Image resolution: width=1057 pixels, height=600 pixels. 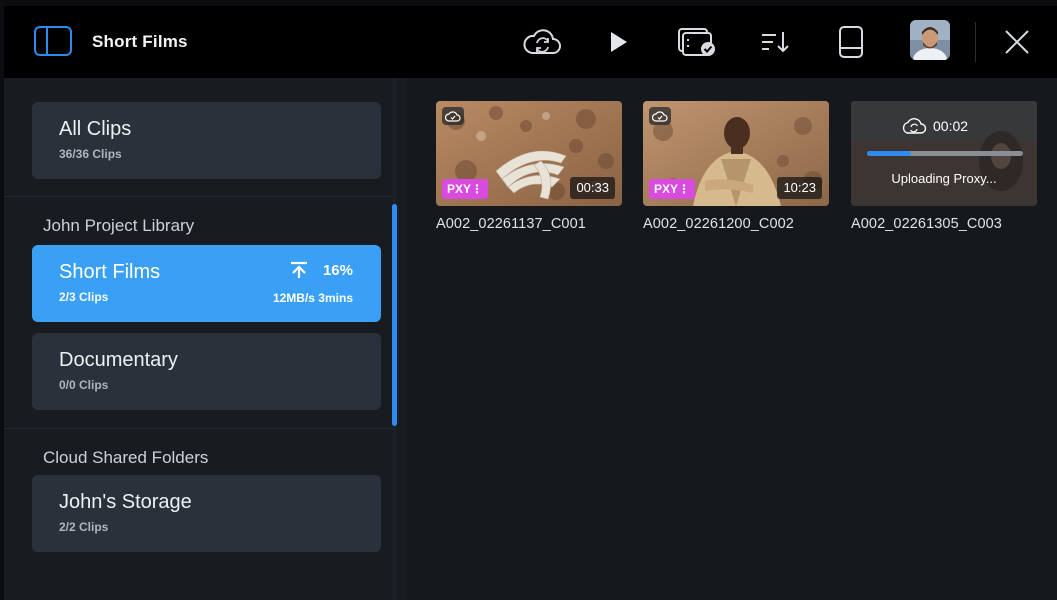 I want to click on clip-name: A002_02261200_C002, so click(x=718, y=224).